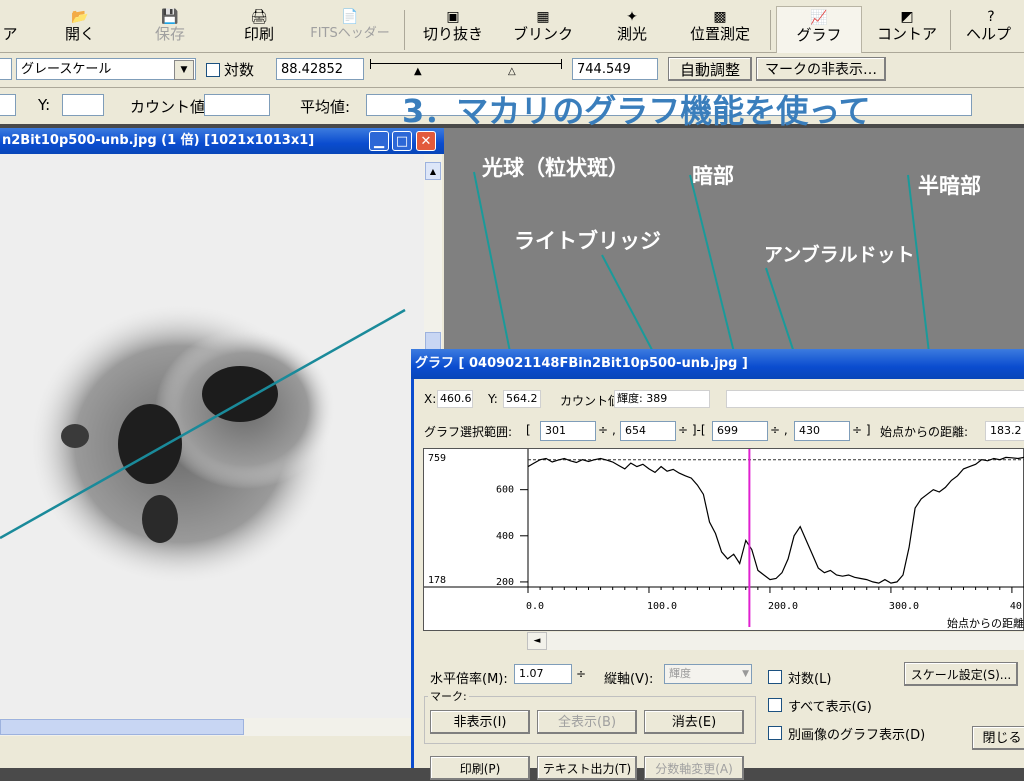 This screenshot has height=781, width=1024. What do you see at coordinates (480, 722) in the screenshot?
I see `hide-marks-graph-button: 非表示(I)` at bounding box center [480, 722].